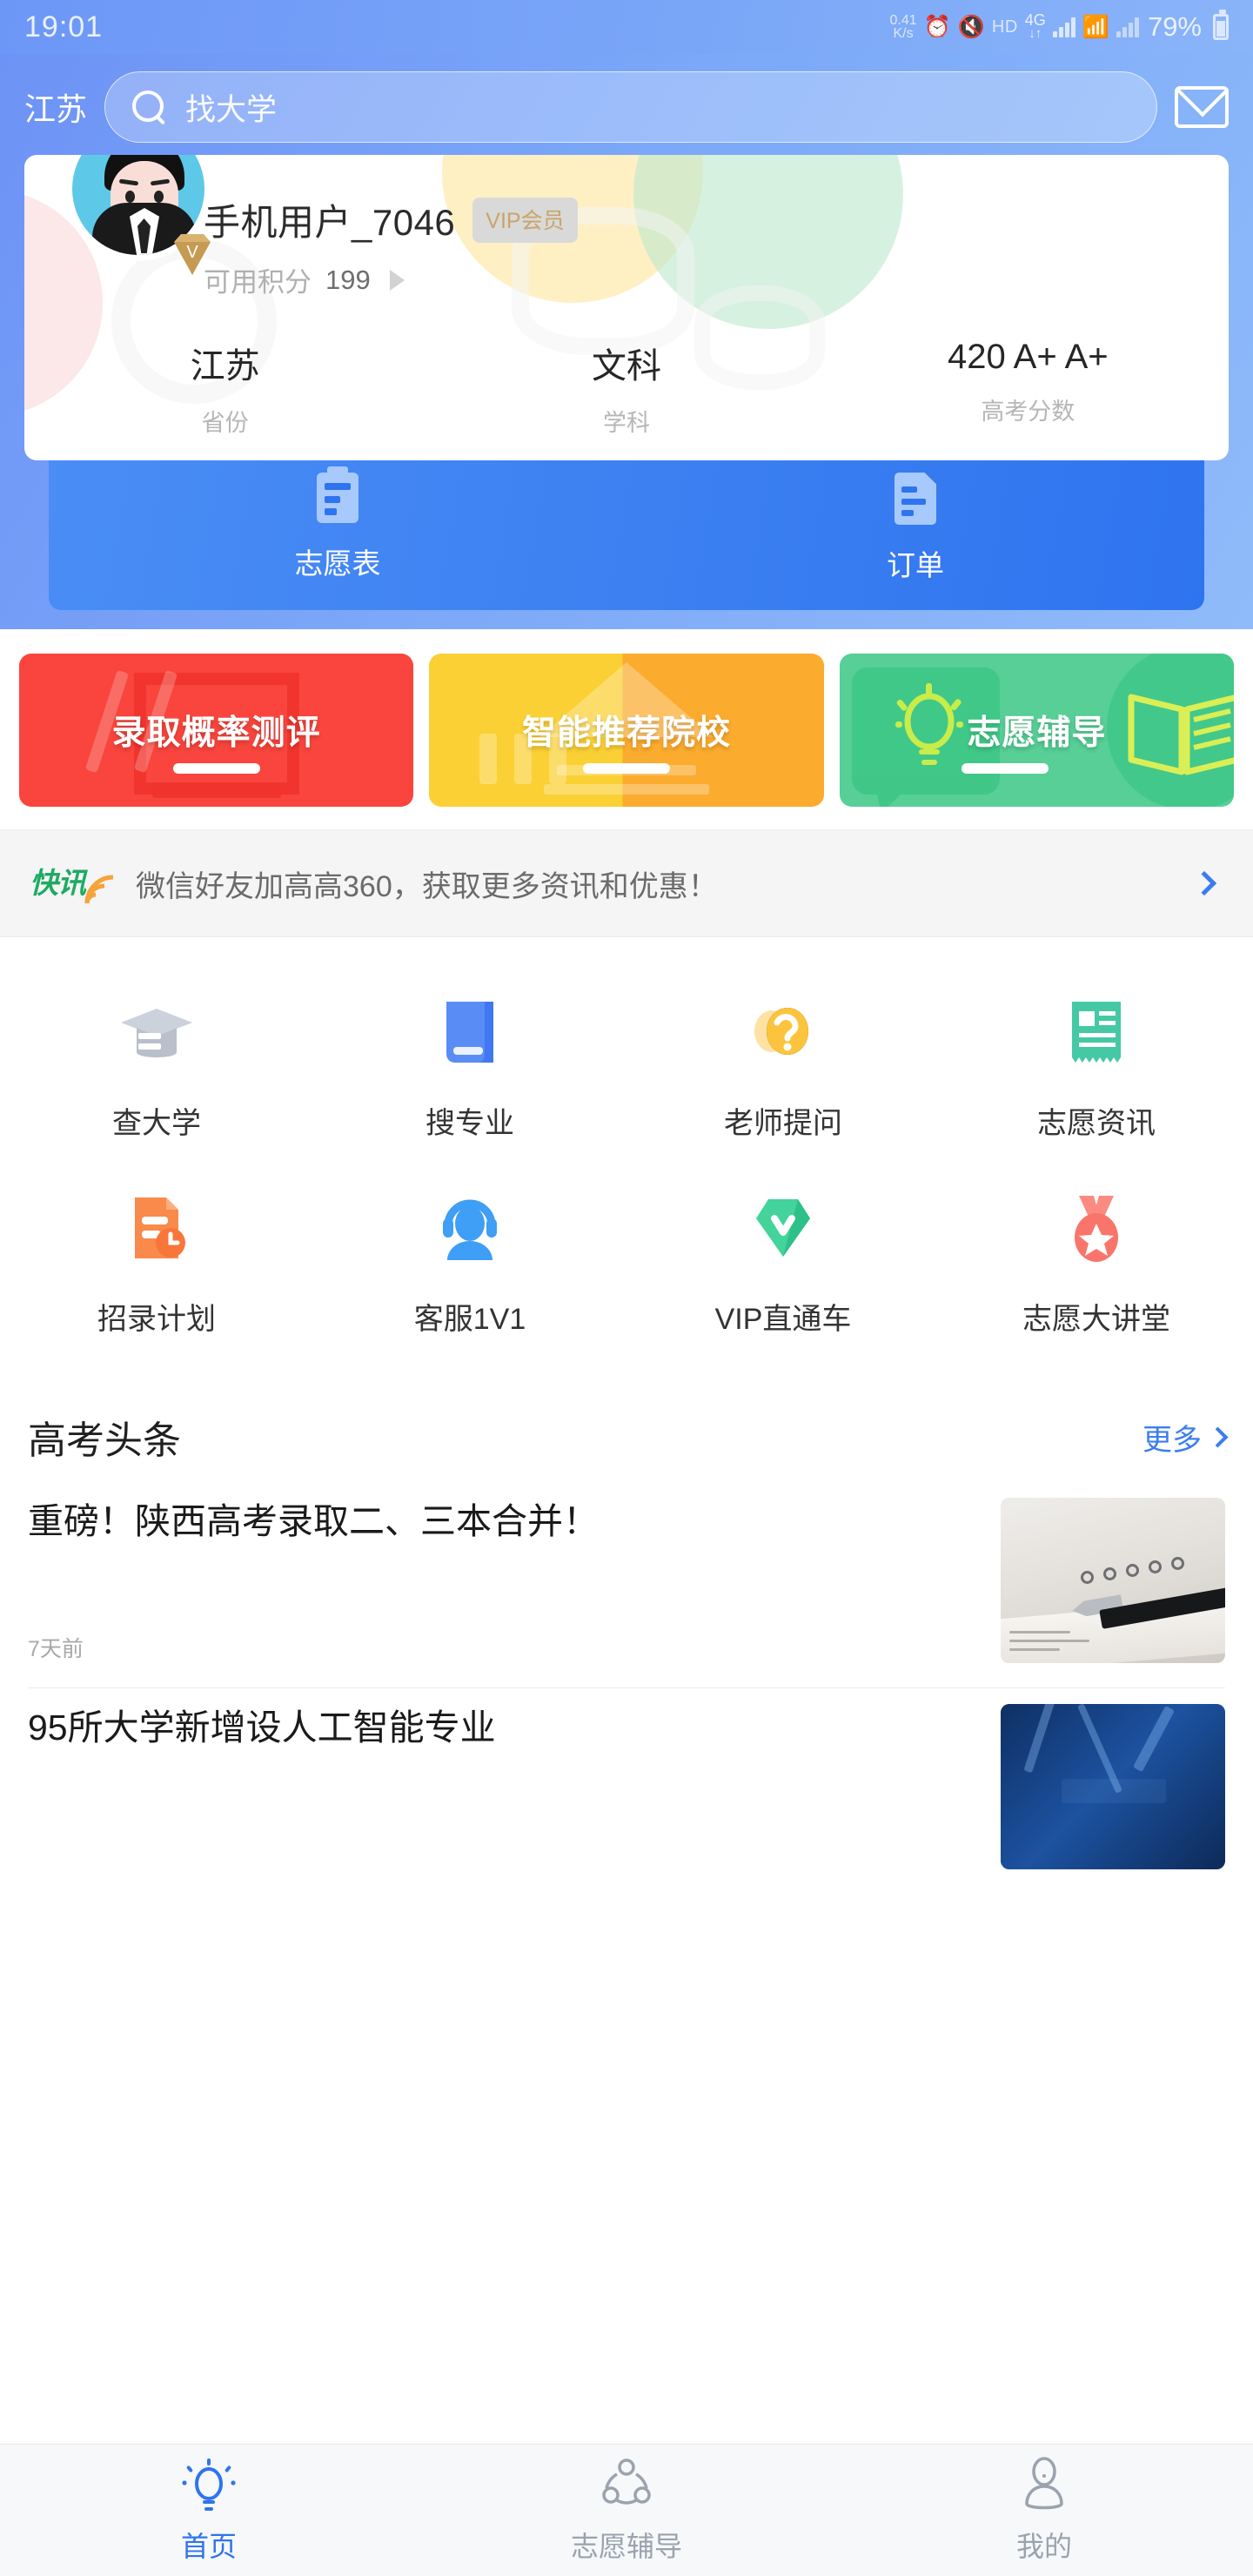 The width and height of the screenshot is (1253, 2576). What do you see at coordinates (630, 107) in the screenshot?
I see `search-input: 找大学` at bounding box center [630, 107].